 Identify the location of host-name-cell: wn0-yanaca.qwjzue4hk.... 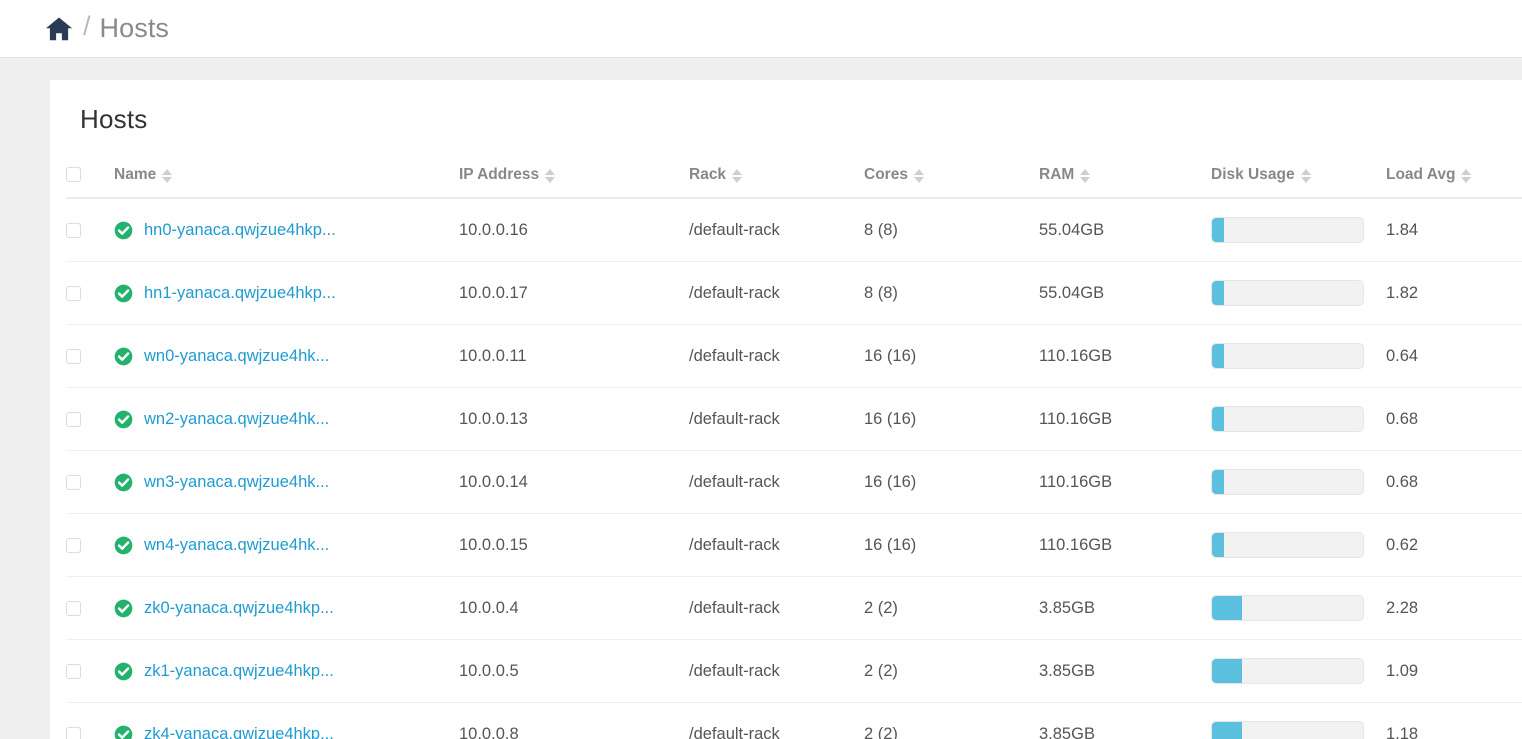
(286, 356).